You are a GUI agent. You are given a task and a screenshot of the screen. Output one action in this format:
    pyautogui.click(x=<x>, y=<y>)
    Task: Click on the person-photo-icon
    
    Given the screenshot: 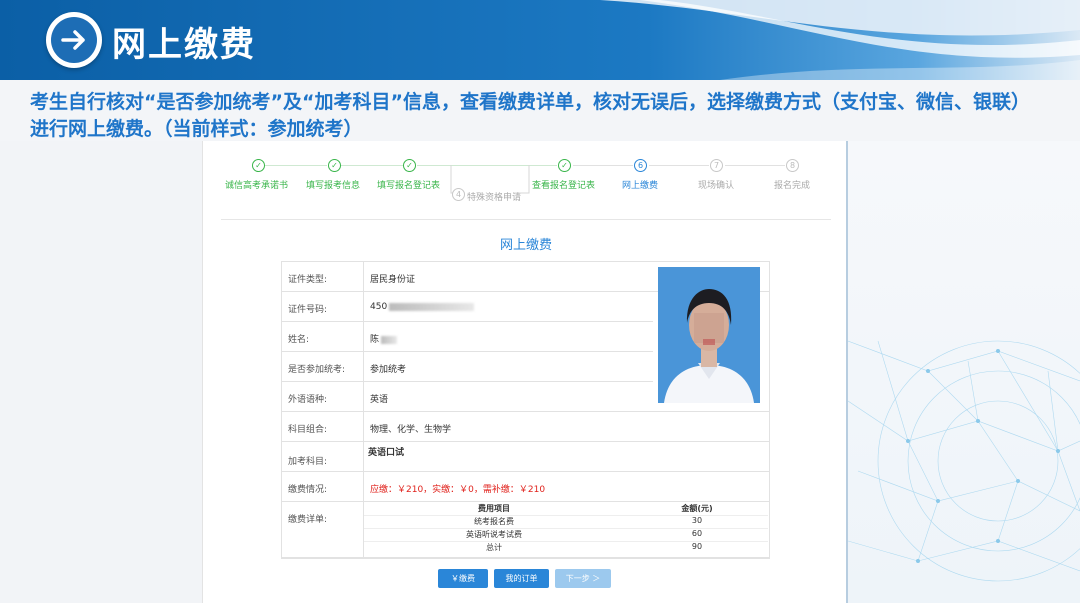 What is the action you would take?
    pyautogui.click(x=709, y=335)
    